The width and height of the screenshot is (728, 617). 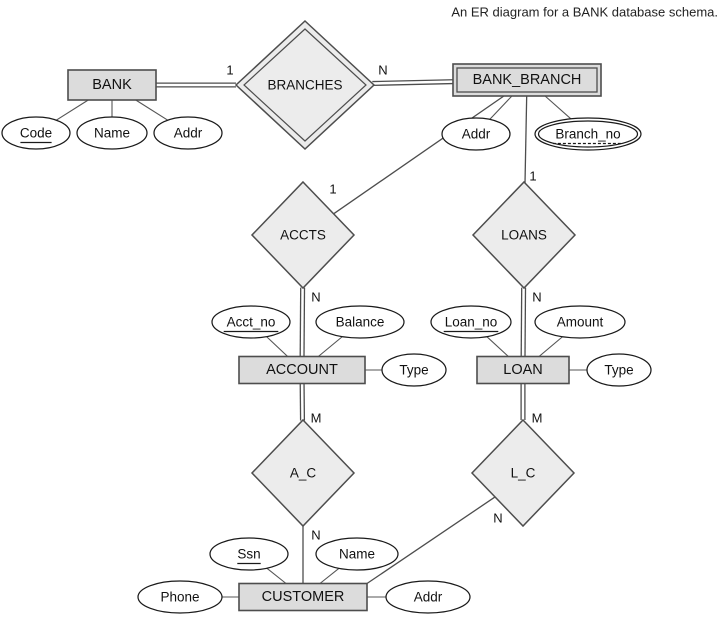 I want to click on connector-account-a_c, so click(x=302, y=402).